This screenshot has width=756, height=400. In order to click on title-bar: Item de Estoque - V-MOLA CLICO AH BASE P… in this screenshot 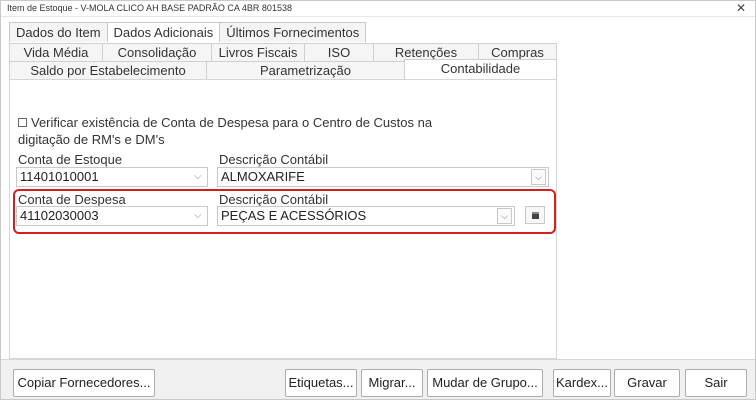, I will do `click(378, 9)`.